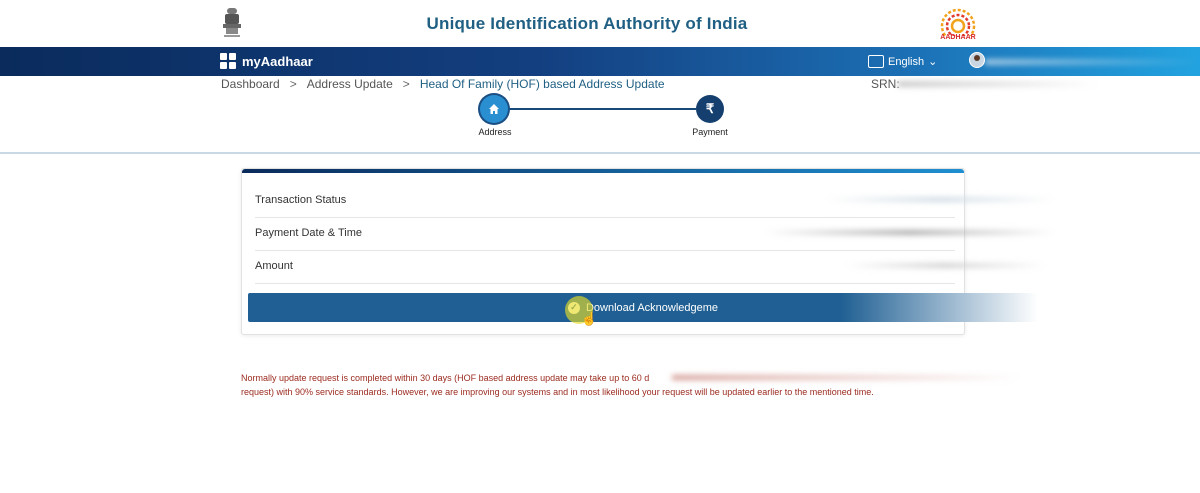 The width and height of the screenshot is (1200, 493). I want to click on payment-date-time-label: Payment Date & Time, so click(308, 233).